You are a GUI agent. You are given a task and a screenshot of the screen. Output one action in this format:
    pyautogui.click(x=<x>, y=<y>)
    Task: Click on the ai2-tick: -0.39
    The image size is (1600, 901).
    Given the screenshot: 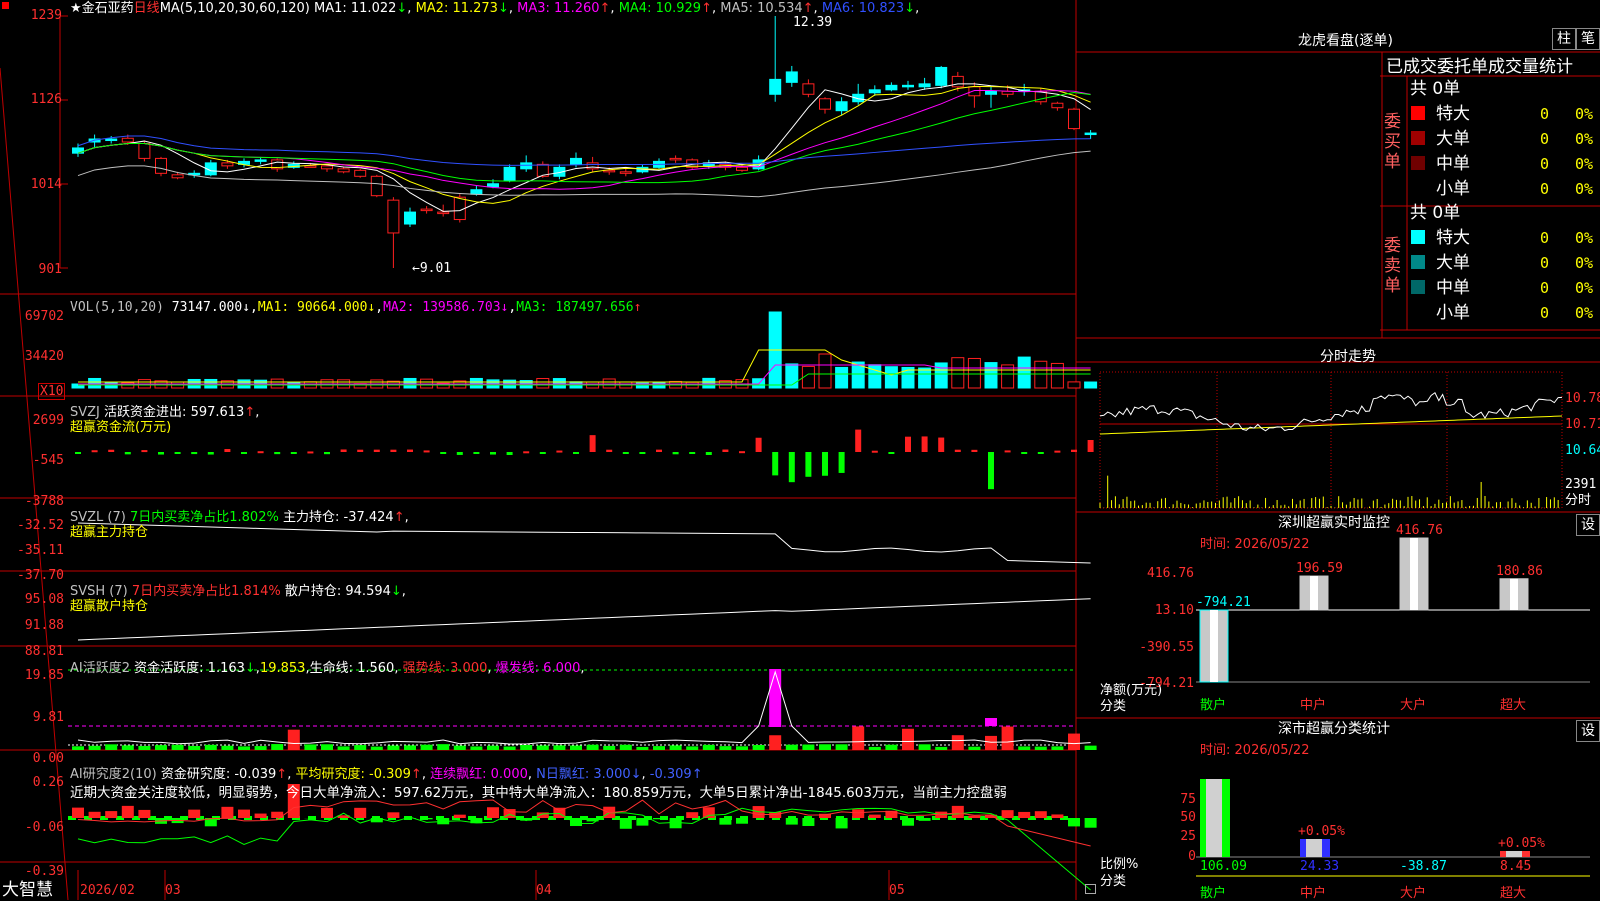 What is the action you would take?
    pyautogui.click(x=32, y=871)
    